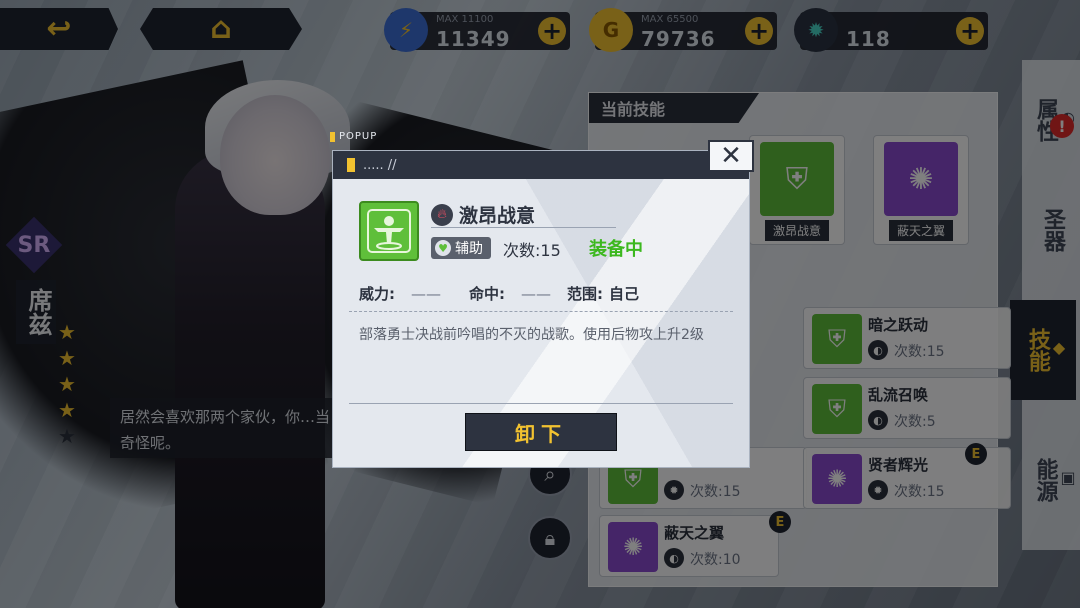 This screenshot has height=608, width=1080. What do you see at coordinates (523, 227) in the screenshot?
I see `title-divider` at bounding box center [523, 227].